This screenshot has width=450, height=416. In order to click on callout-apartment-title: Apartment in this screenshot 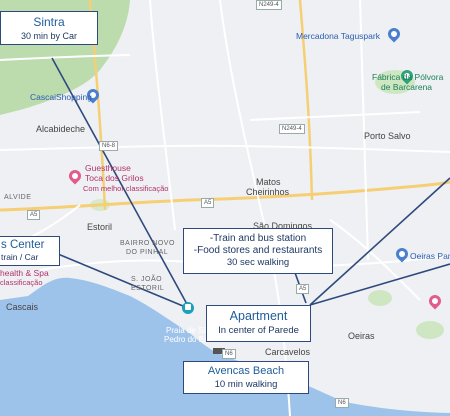, I will do `click(258, 316)`.